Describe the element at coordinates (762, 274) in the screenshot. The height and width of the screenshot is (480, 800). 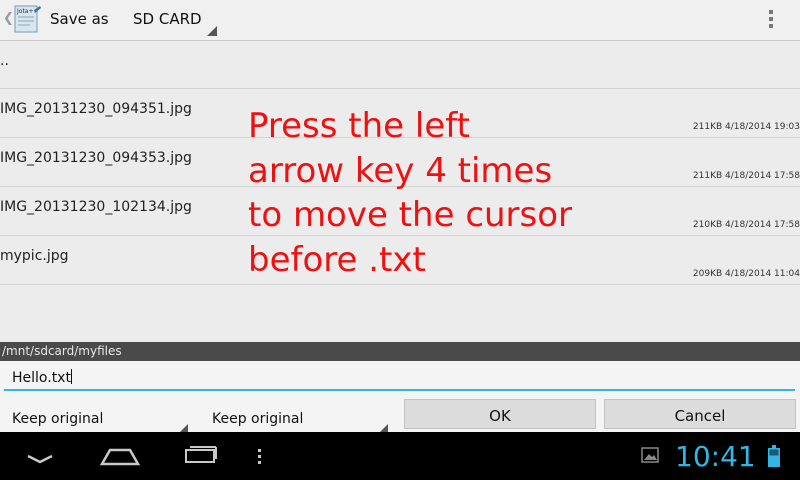
I see `file-date: 4/18/2014 11:04` at that location.